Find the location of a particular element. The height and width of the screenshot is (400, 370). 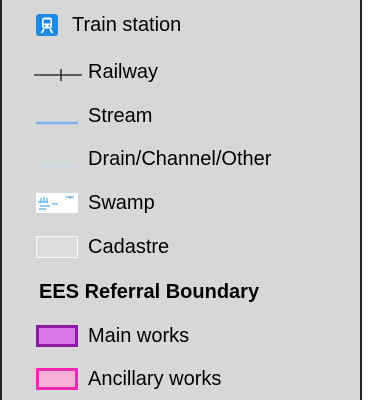

legend-item-label: Railway is located at coordinates (123, 71).